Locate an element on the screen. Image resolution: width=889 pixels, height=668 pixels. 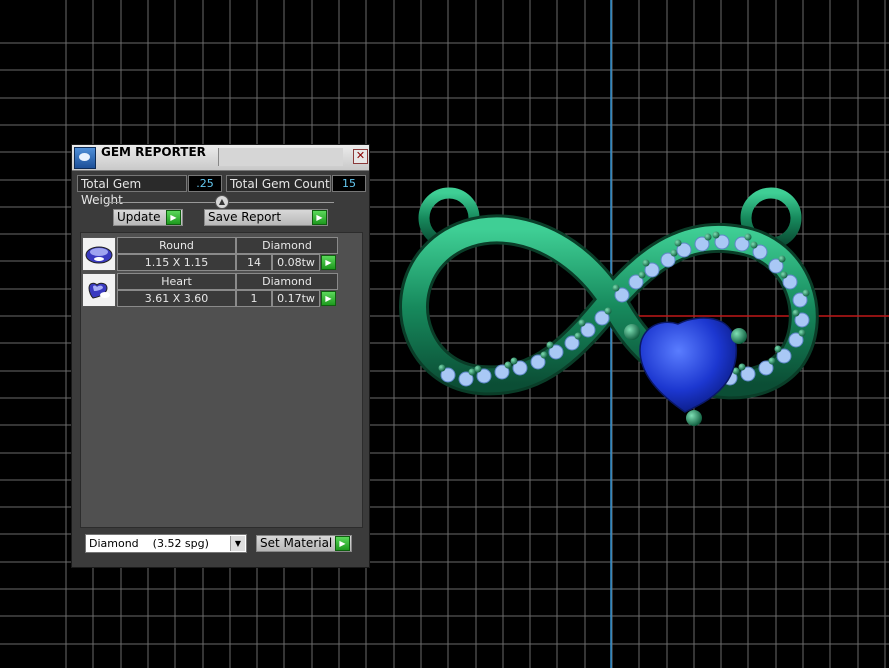
close-icon: ✕ is located at coordinates (360, 156).